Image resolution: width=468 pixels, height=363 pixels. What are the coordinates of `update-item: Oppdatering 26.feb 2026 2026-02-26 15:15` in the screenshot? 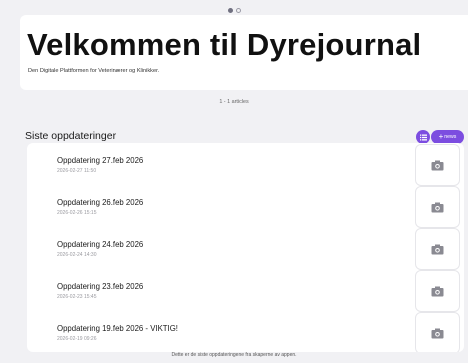 It's located at (245, 207).